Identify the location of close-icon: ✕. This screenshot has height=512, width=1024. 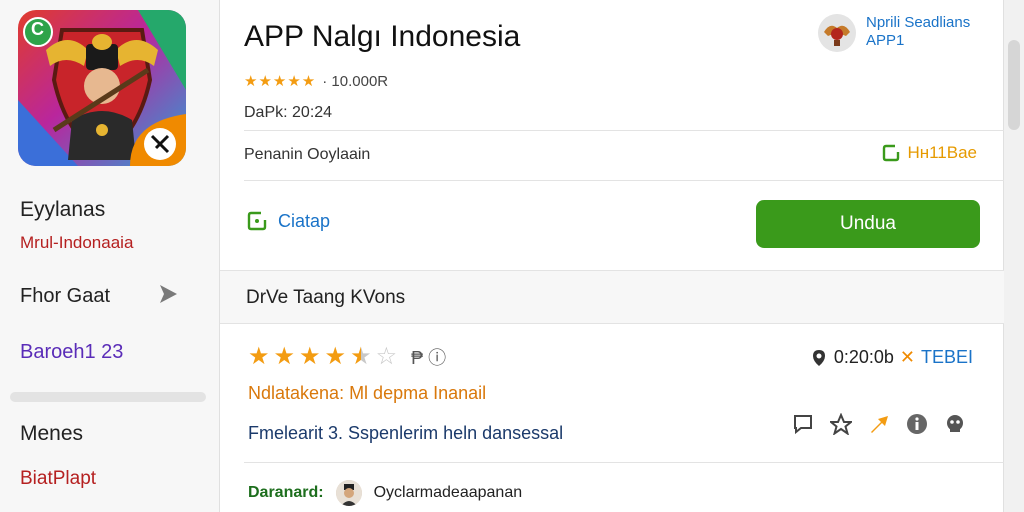
(907, 357).